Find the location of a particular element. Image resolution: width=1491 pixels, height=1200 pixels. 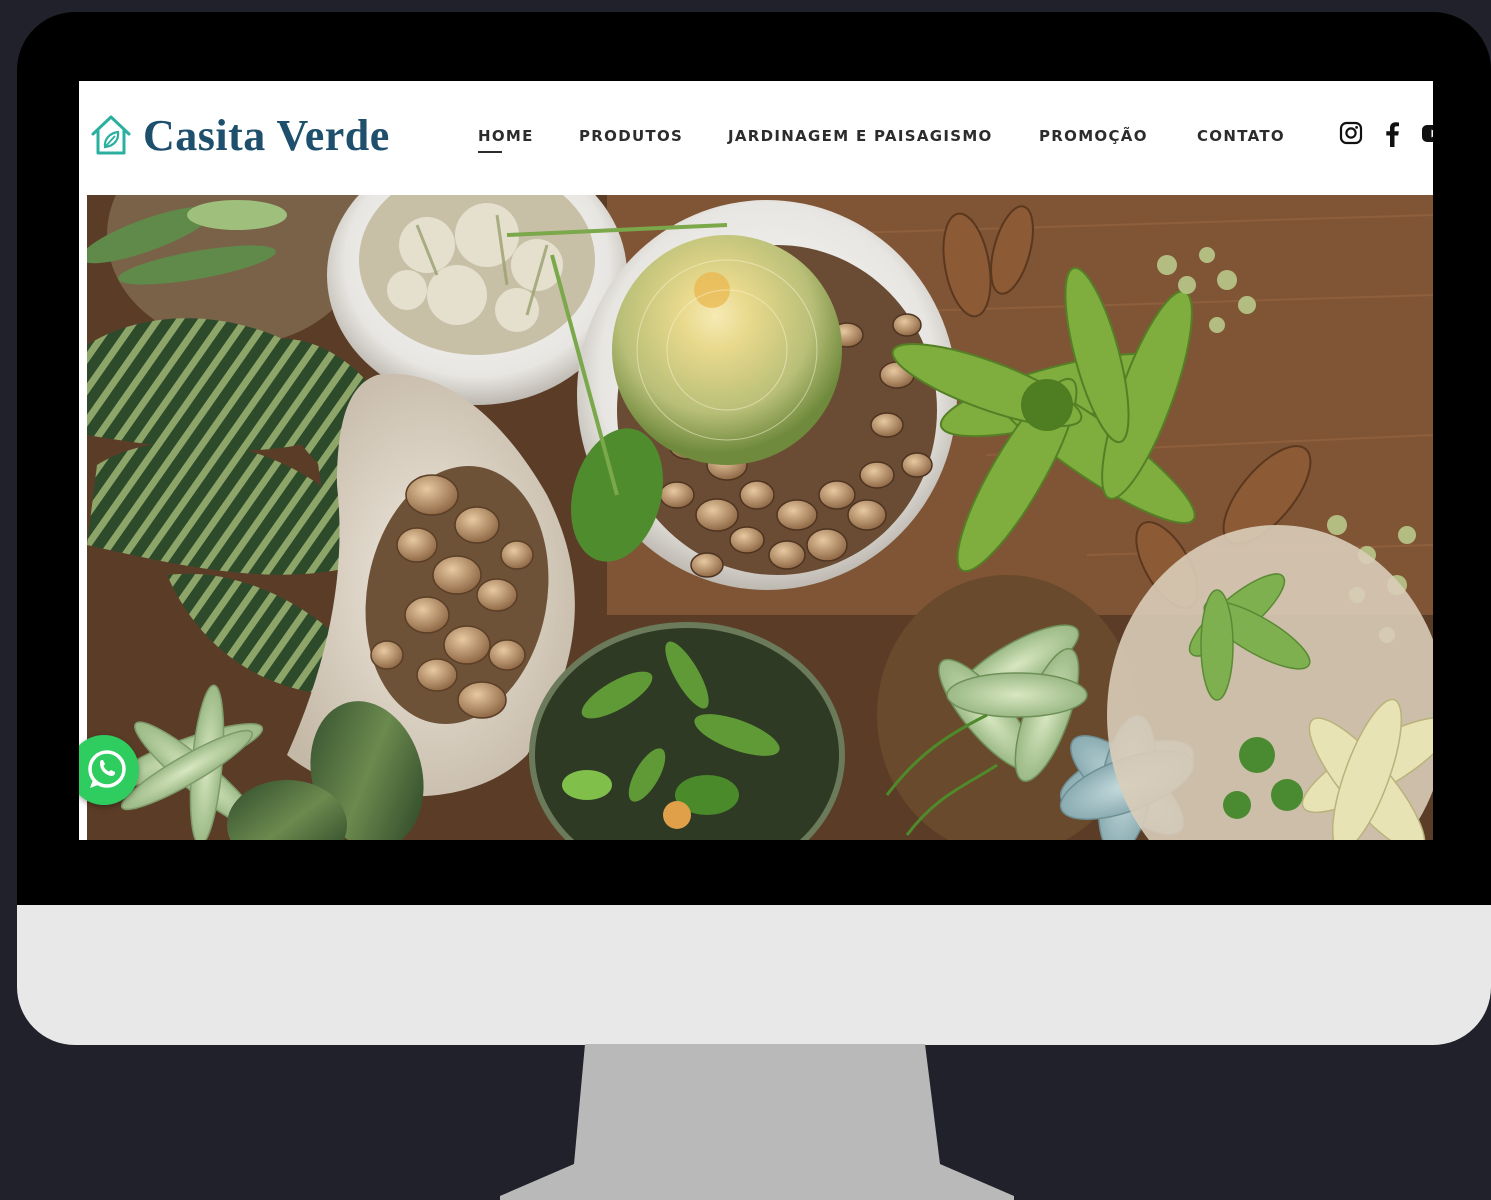

whatsapp-button is located at coordinates (109, 770).